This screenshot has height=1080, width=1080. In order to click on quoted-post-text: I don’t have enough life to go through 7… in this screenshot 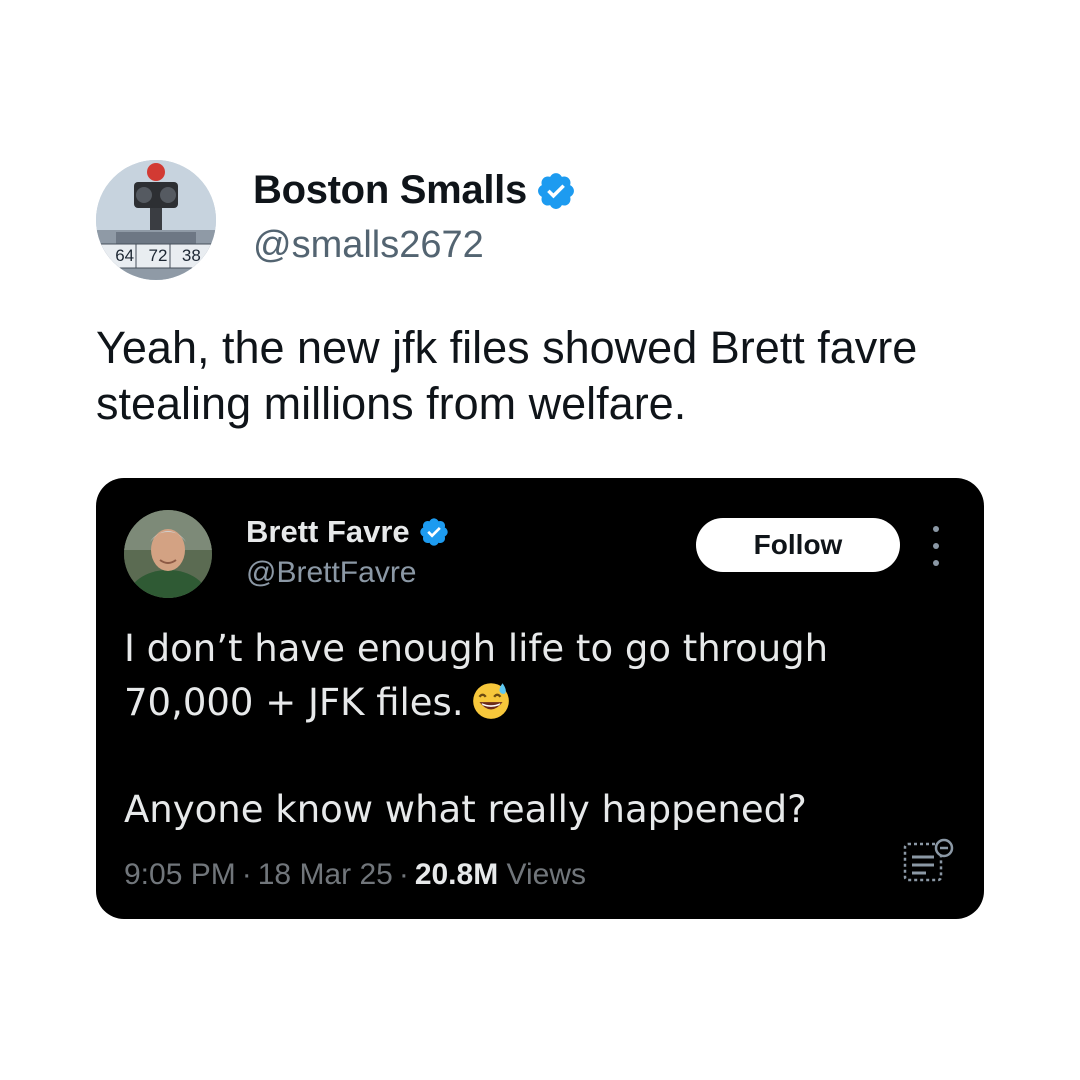, I will do `click(504, 676)`.